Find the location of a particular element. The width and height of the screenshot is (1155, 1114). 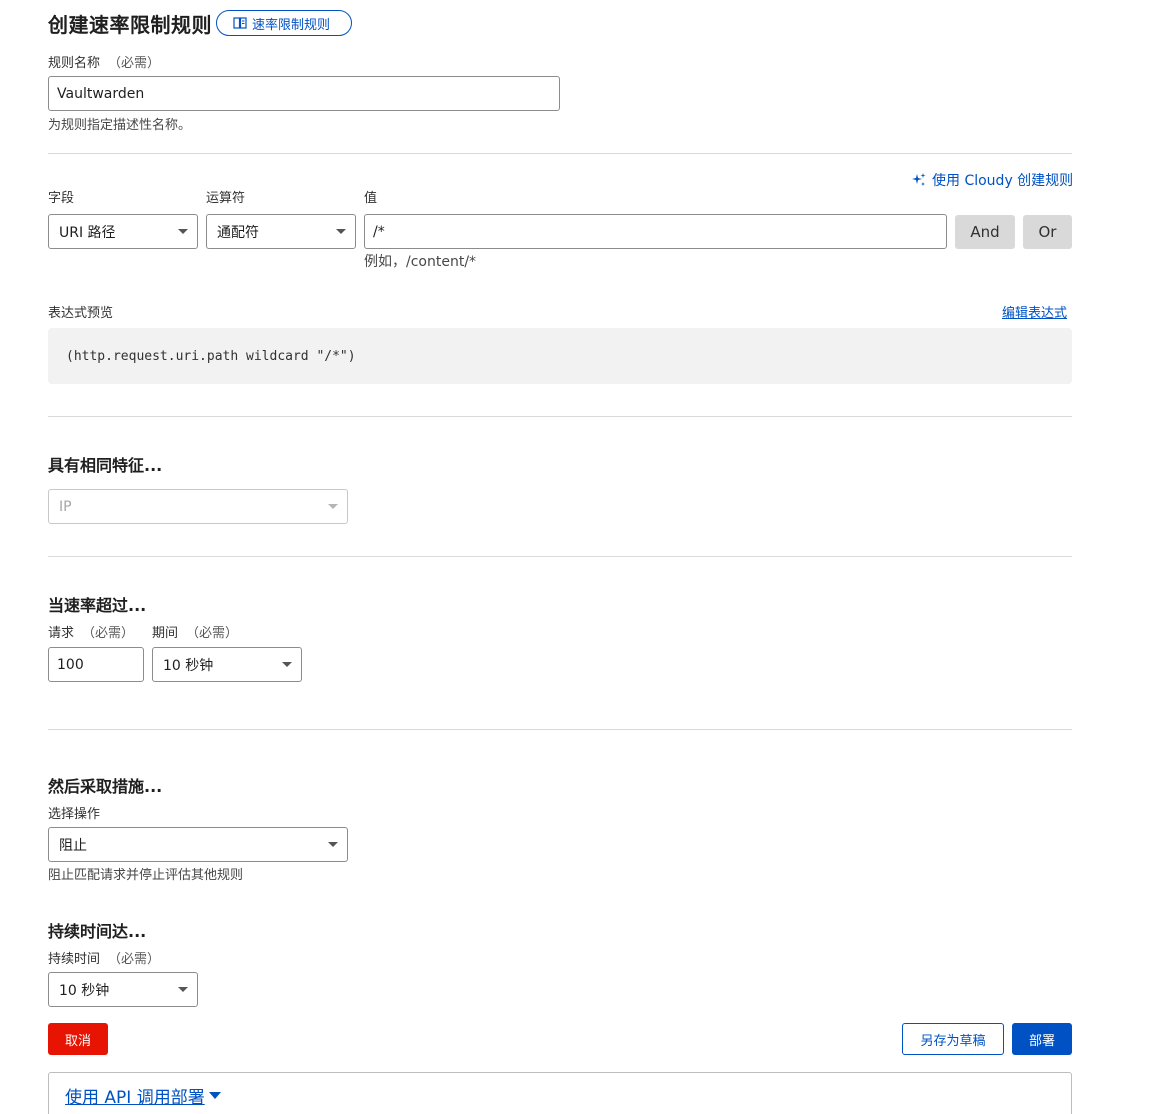

docs-link-button: 速率限制规则 is located at coordinates (284, 23).